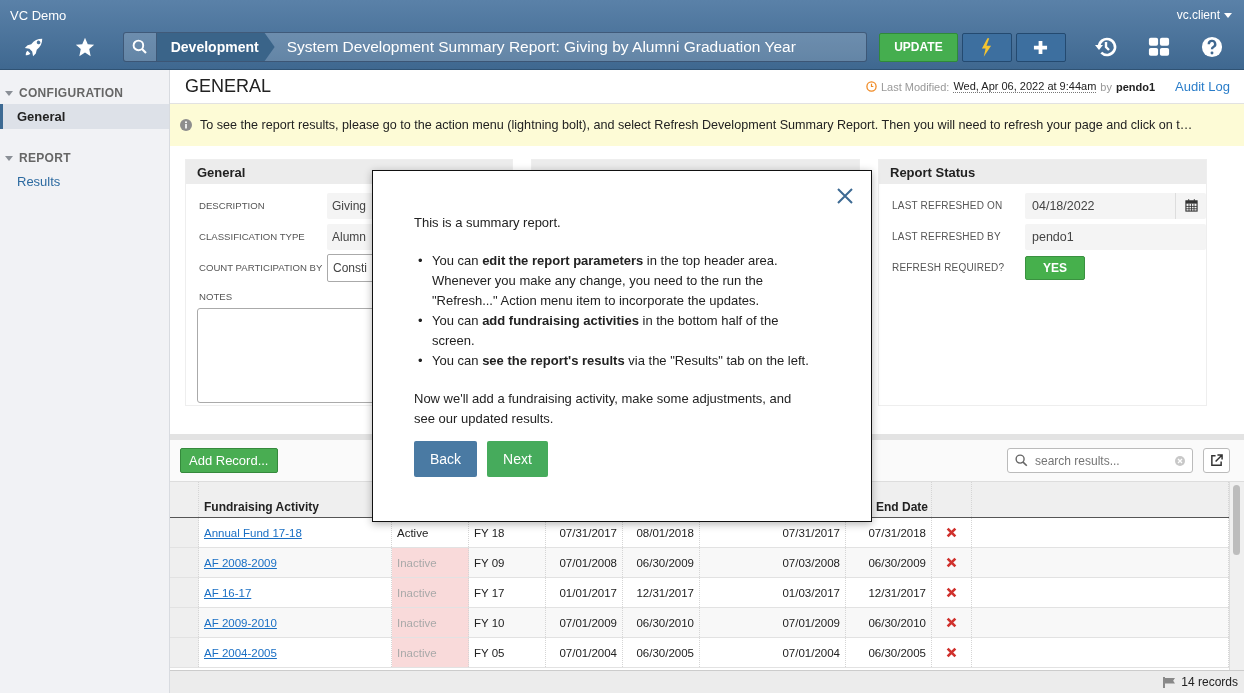 The height and width of the screenshot is (693, 1244). I want to click on table-cell: FY 10, so click(507, 622).